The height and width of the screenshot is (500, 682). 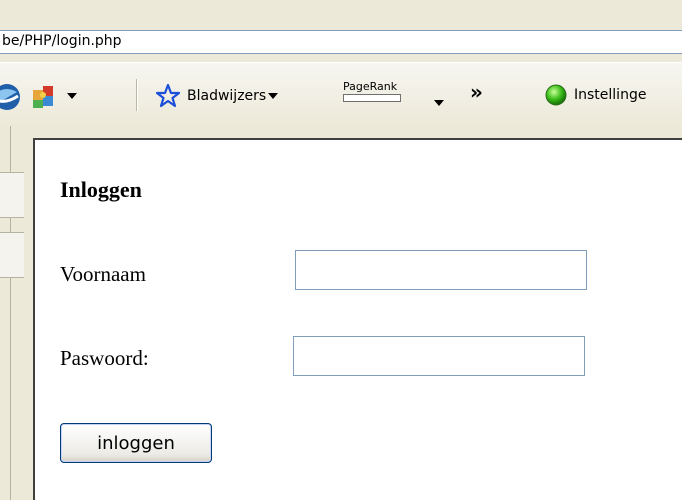 I want to click on star-icon, so click(x=168, y=95).